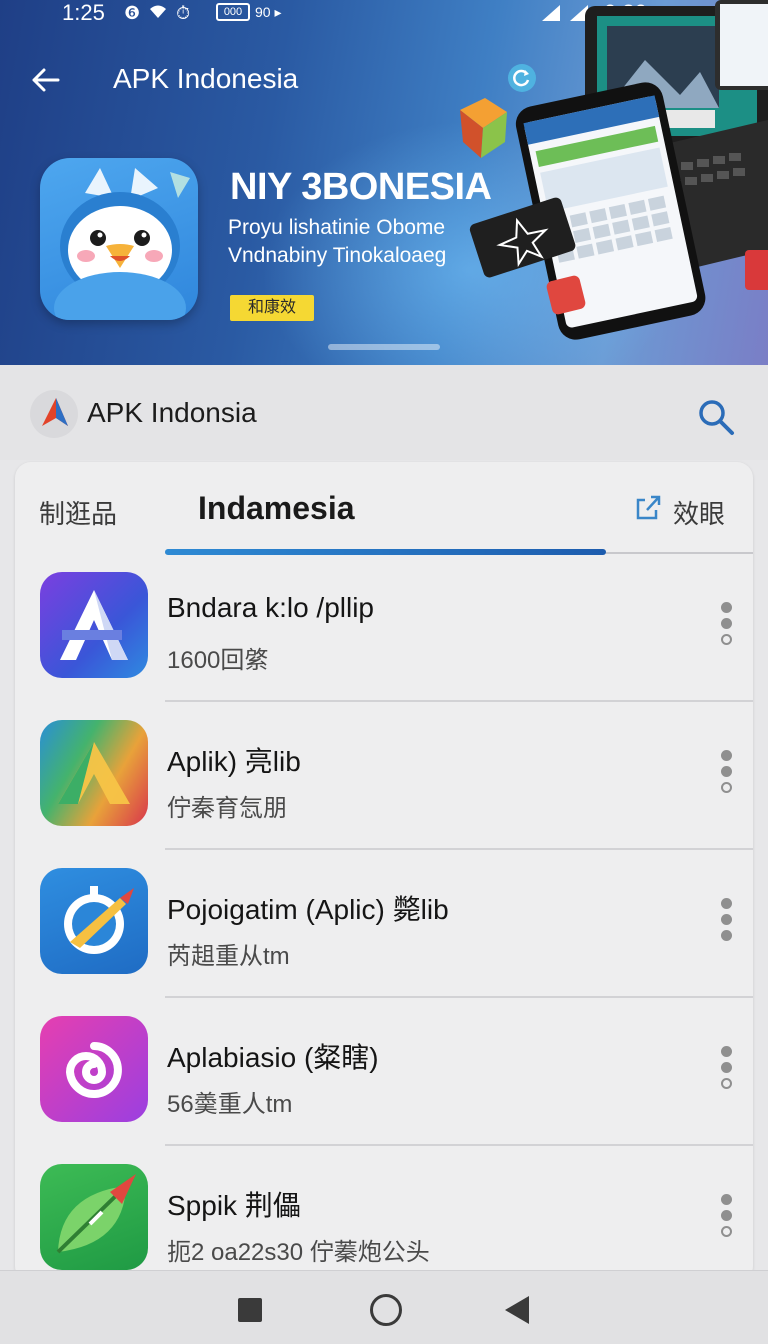  I want to click on app-subtitle: 56羮重人tm, so click(230, 1104).